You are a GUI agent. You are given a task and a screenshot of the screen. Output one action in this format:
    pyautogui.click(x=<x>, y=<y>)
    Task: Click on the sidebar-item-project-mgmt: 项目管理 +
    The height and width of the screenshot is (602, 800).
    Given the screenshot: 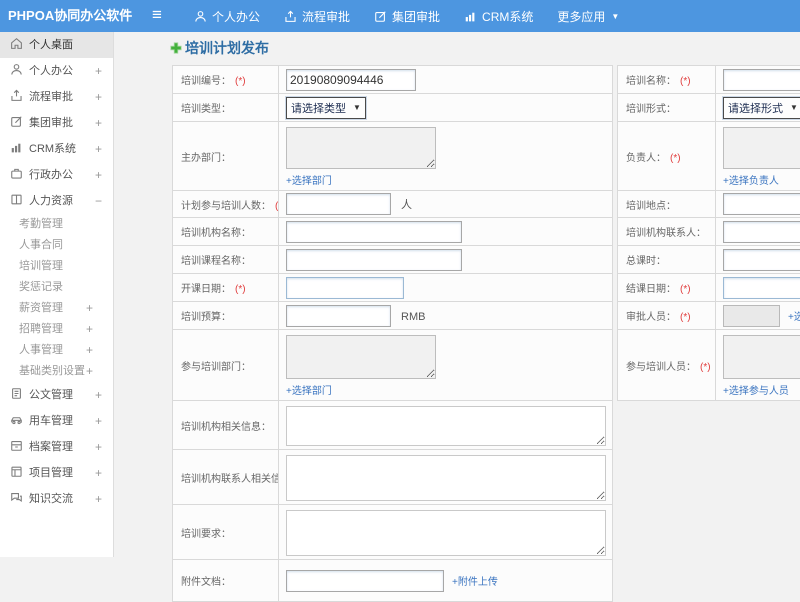 What is the action you would take?
    pyautogui.click(x=56, y=473)
    